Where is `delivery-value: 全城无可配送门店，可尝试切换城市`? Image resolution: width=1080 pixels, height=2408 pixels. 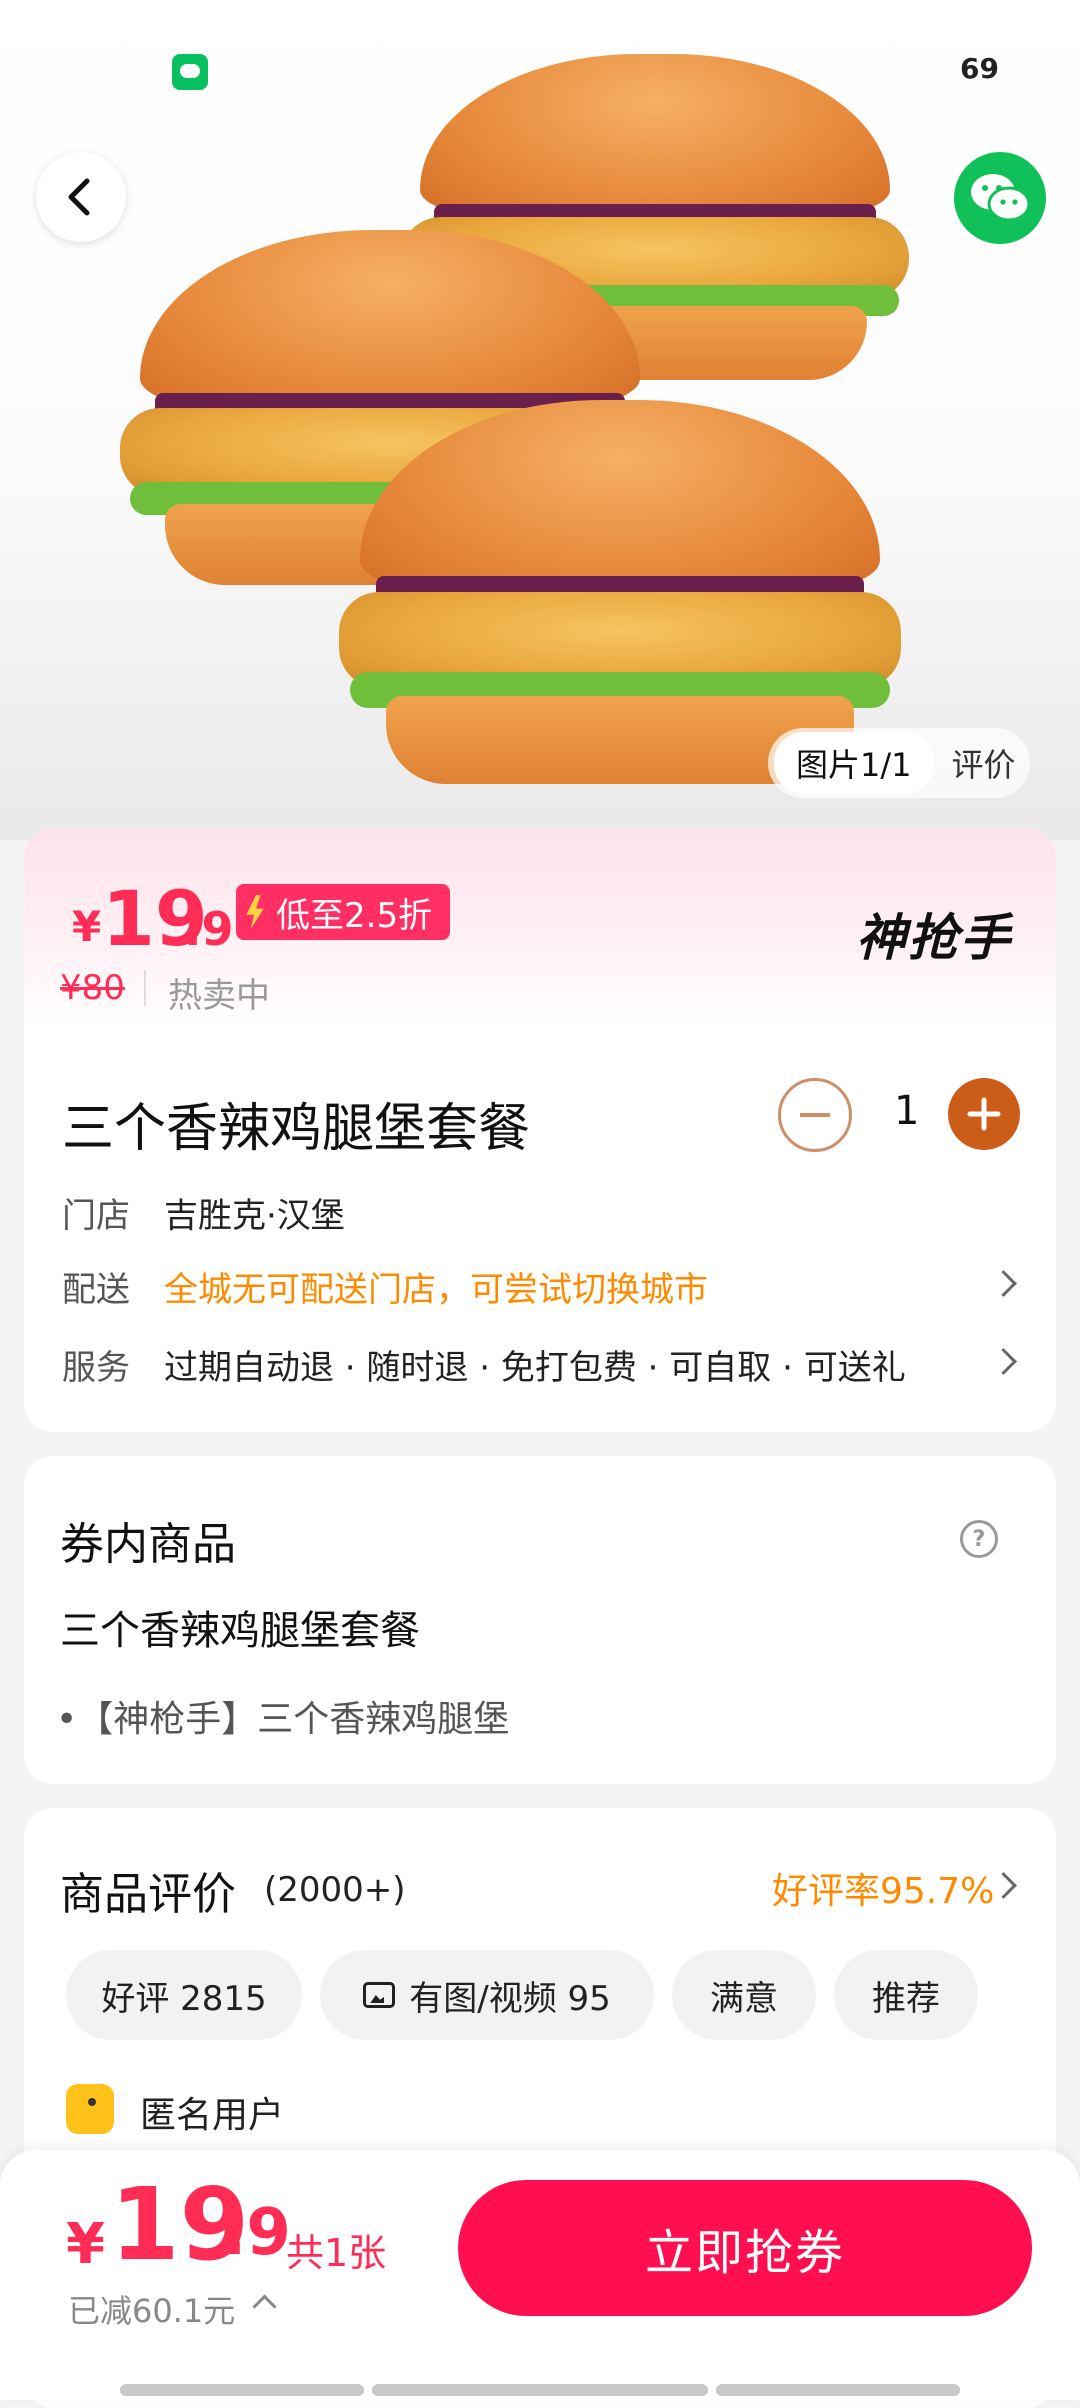
delivery-value: 全城无可配送门店，可尝试切换城市 is located at coordinates (436, 1290).